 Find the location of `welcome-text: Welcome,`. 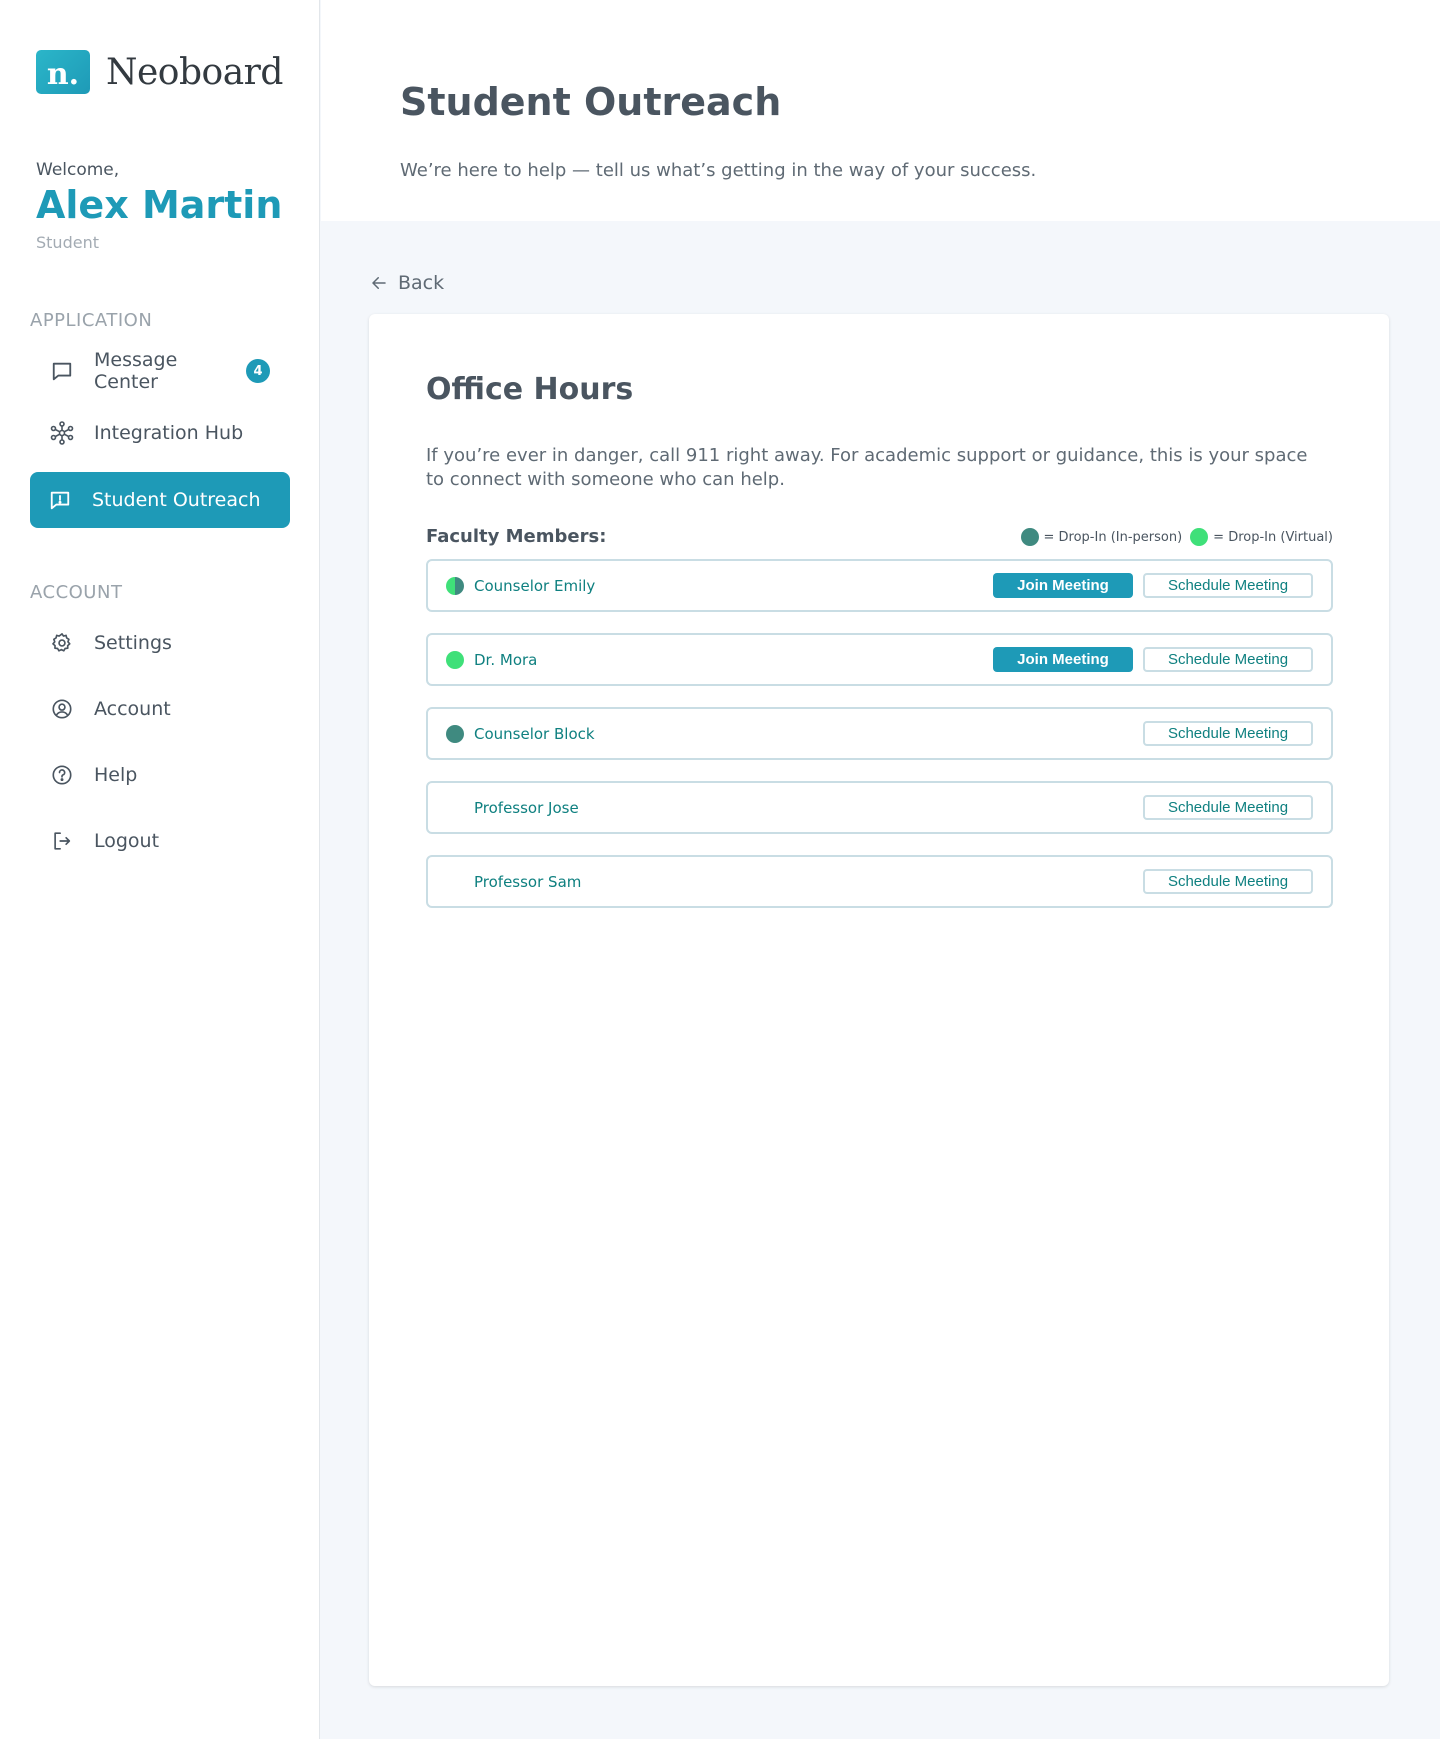

welcome-text: Welcome, is located at coordinates (78, 170).